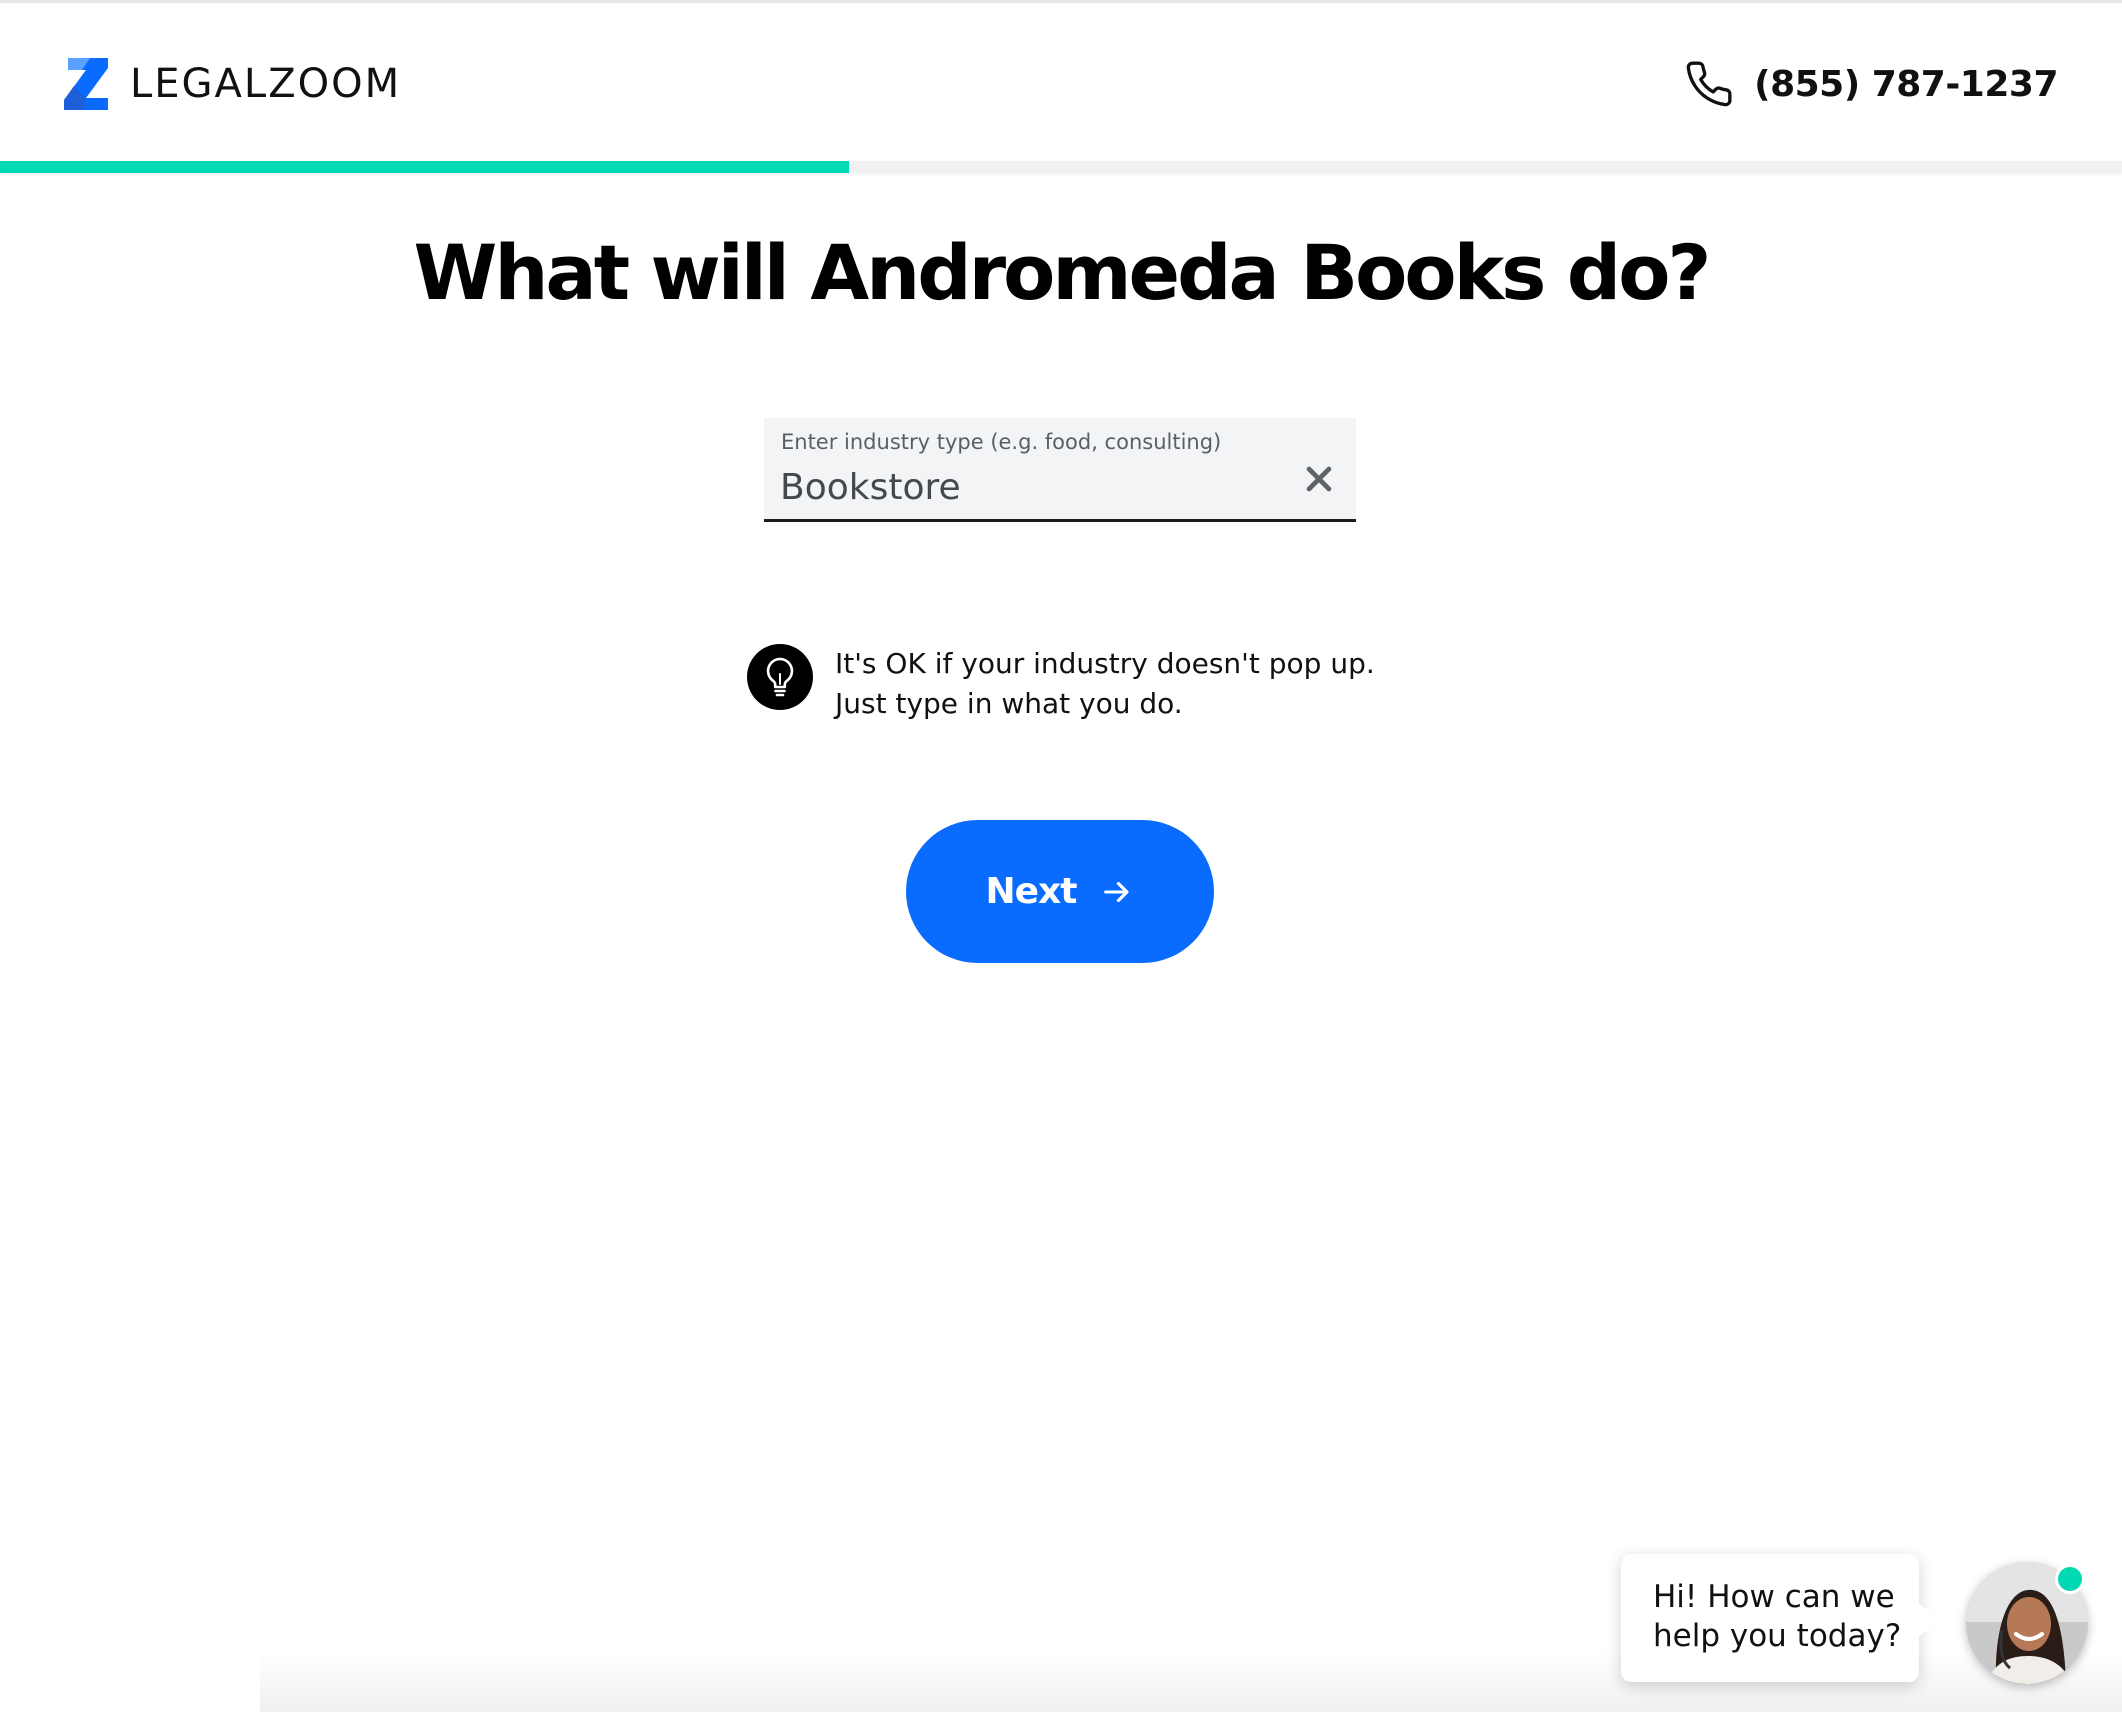  What do you see at coordinates (1009, 703) in the screenshot?
I see `tip-line-2: Just type in what you do.` at bounding box center [1009, 703].